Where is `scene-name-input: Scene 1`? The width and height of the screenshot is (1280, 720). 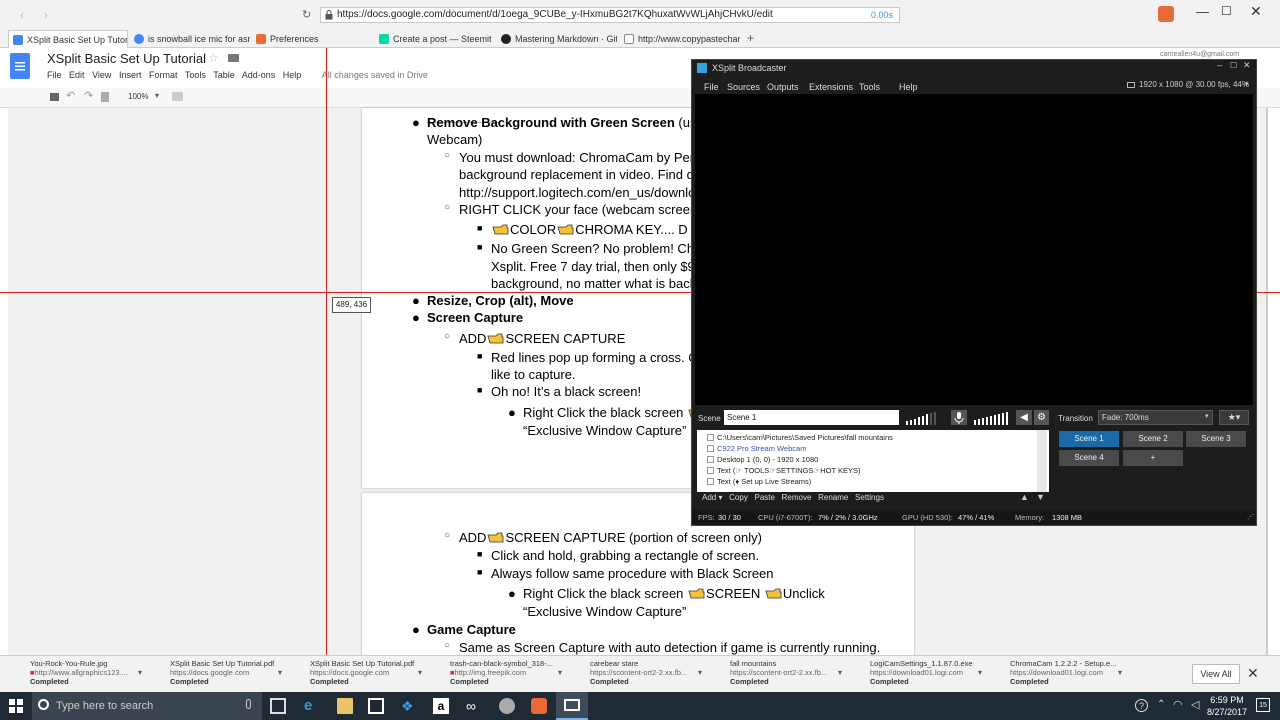
scene-name-input: Scene 1 is located at coordinates (811, 417).